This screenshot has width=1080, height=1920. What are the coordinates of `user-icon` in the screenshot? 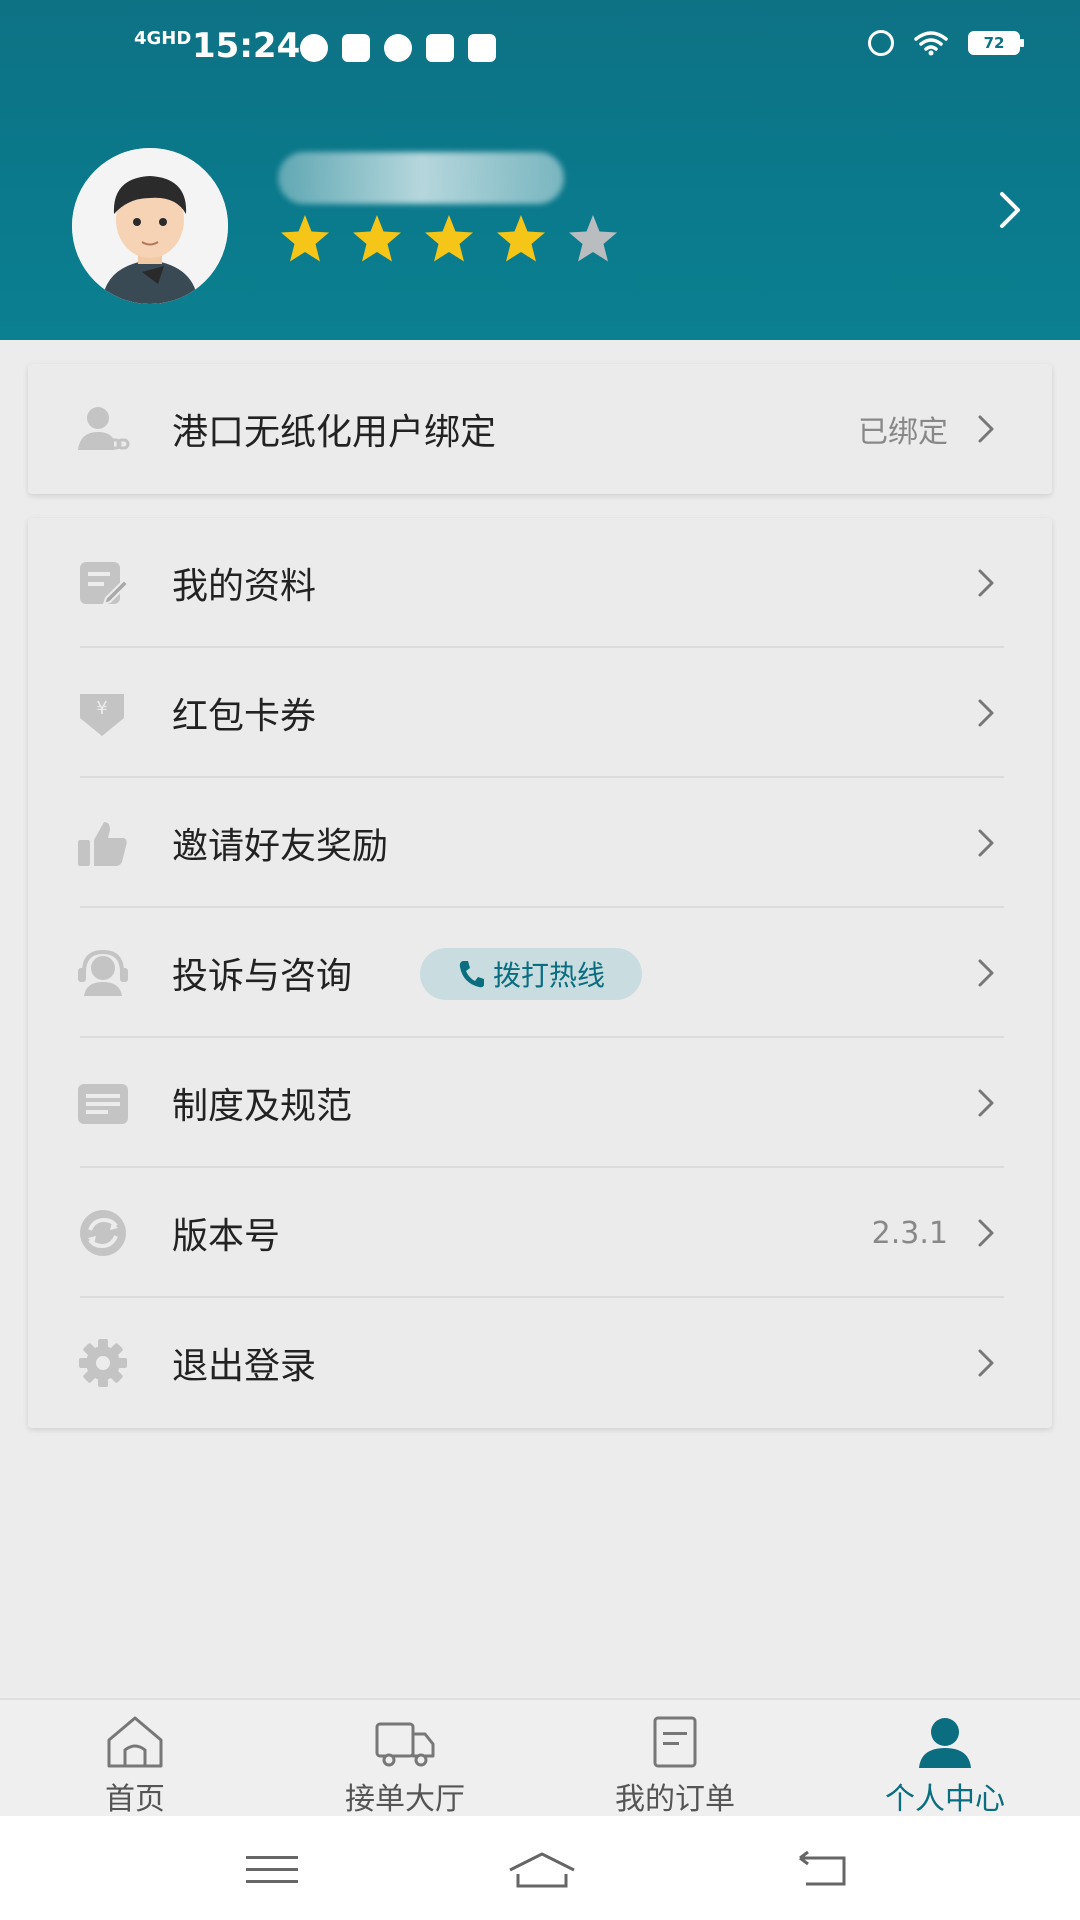 It's located at (945, 1743).